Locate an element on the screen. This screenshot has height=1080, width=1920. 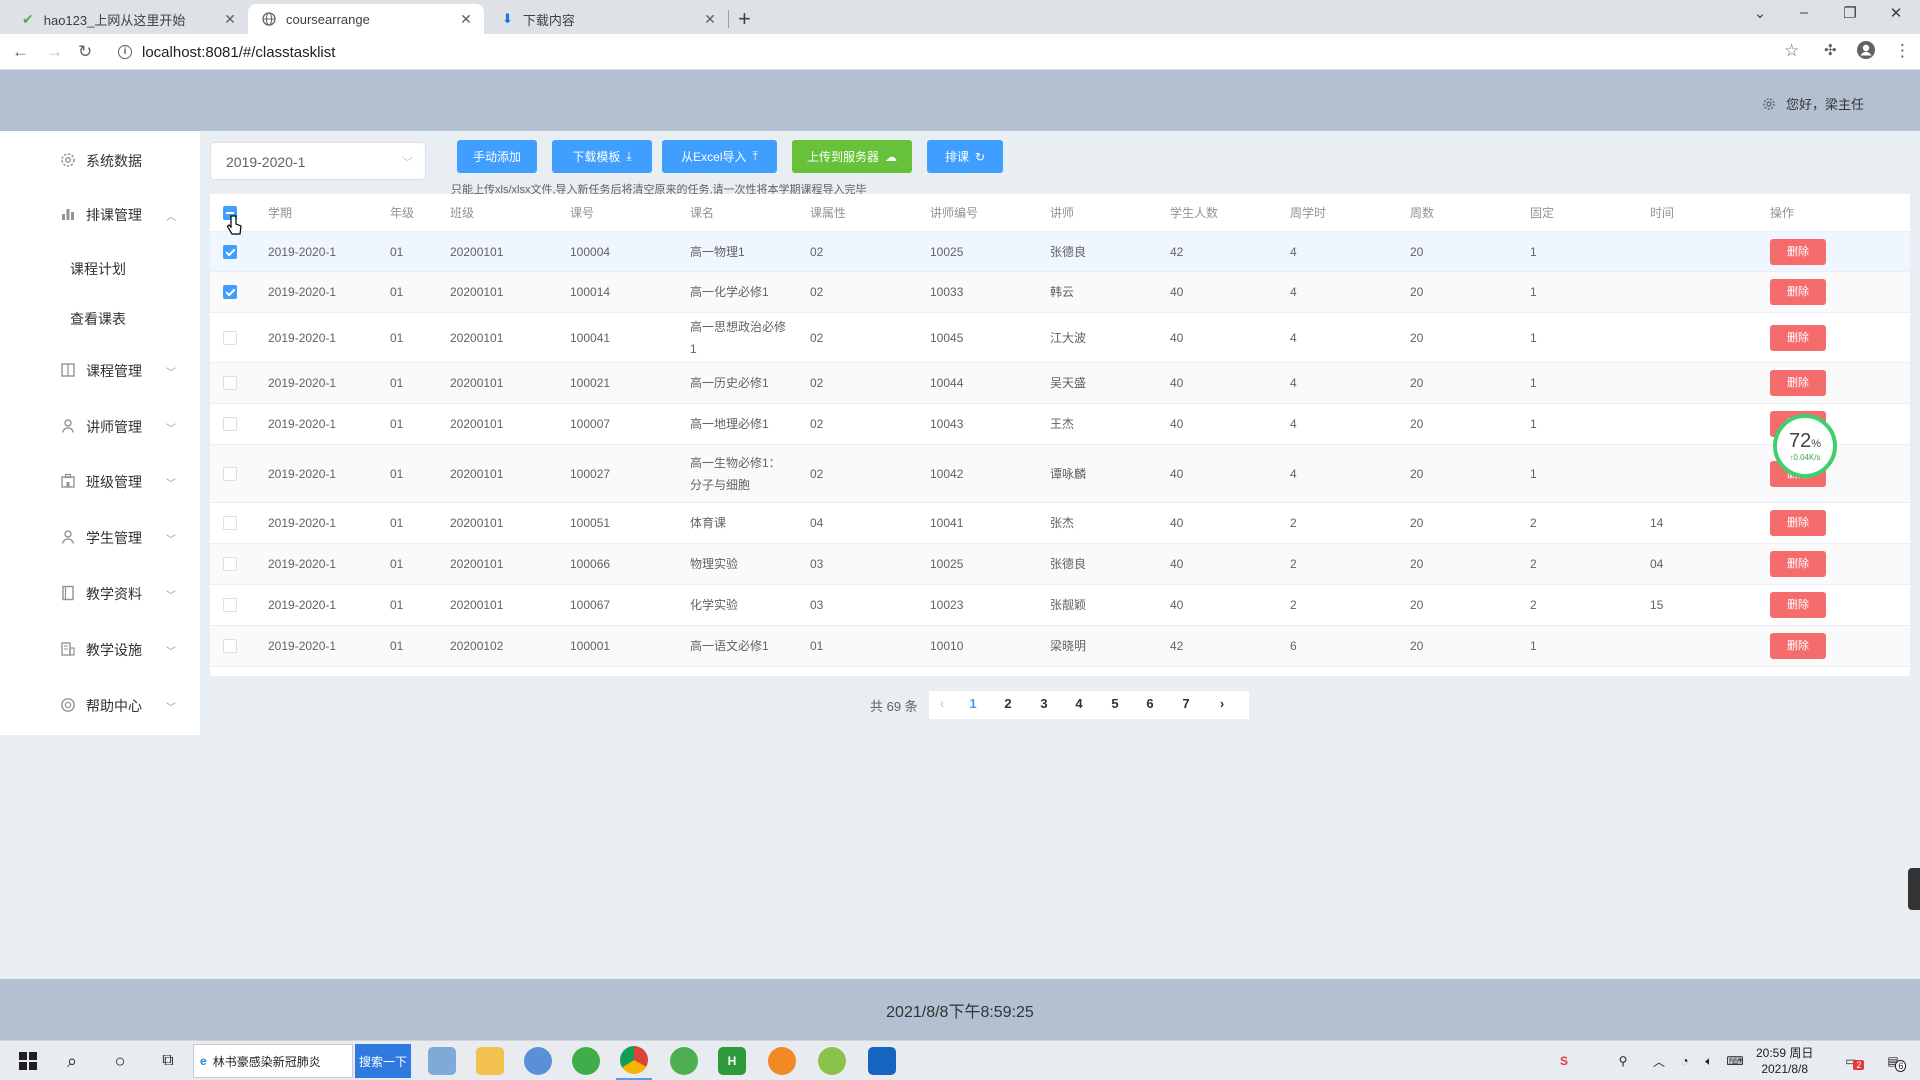
task-view-icon: ⧉ is located at coordinates (168, 1060).